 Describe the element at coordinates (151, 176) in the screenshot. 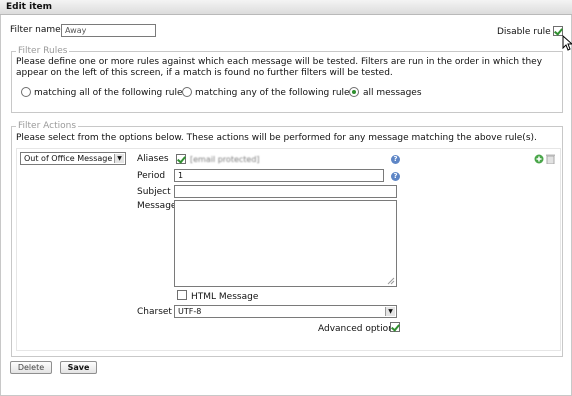

I see `period-label: Period` at that location.